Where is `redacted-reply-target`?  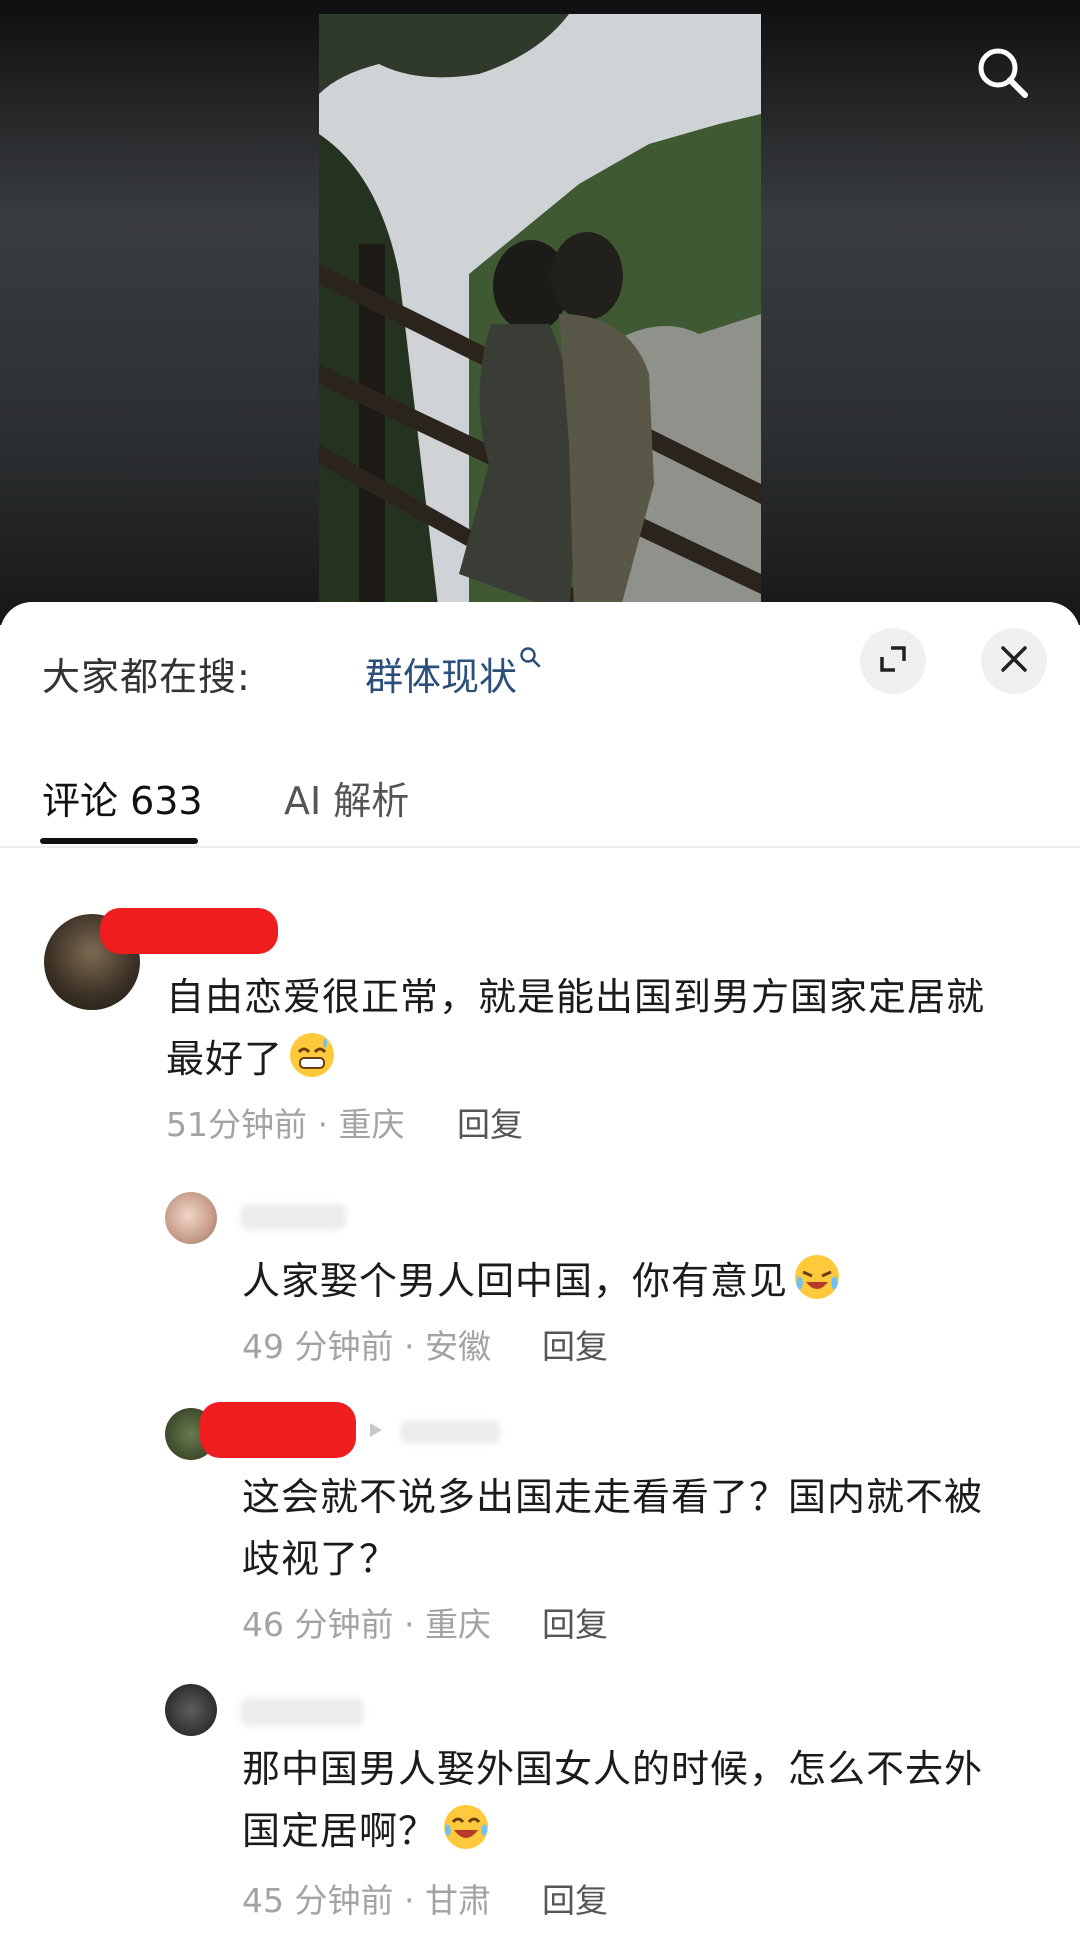 redacted-reply-target is located at coordinates (450, 1432).